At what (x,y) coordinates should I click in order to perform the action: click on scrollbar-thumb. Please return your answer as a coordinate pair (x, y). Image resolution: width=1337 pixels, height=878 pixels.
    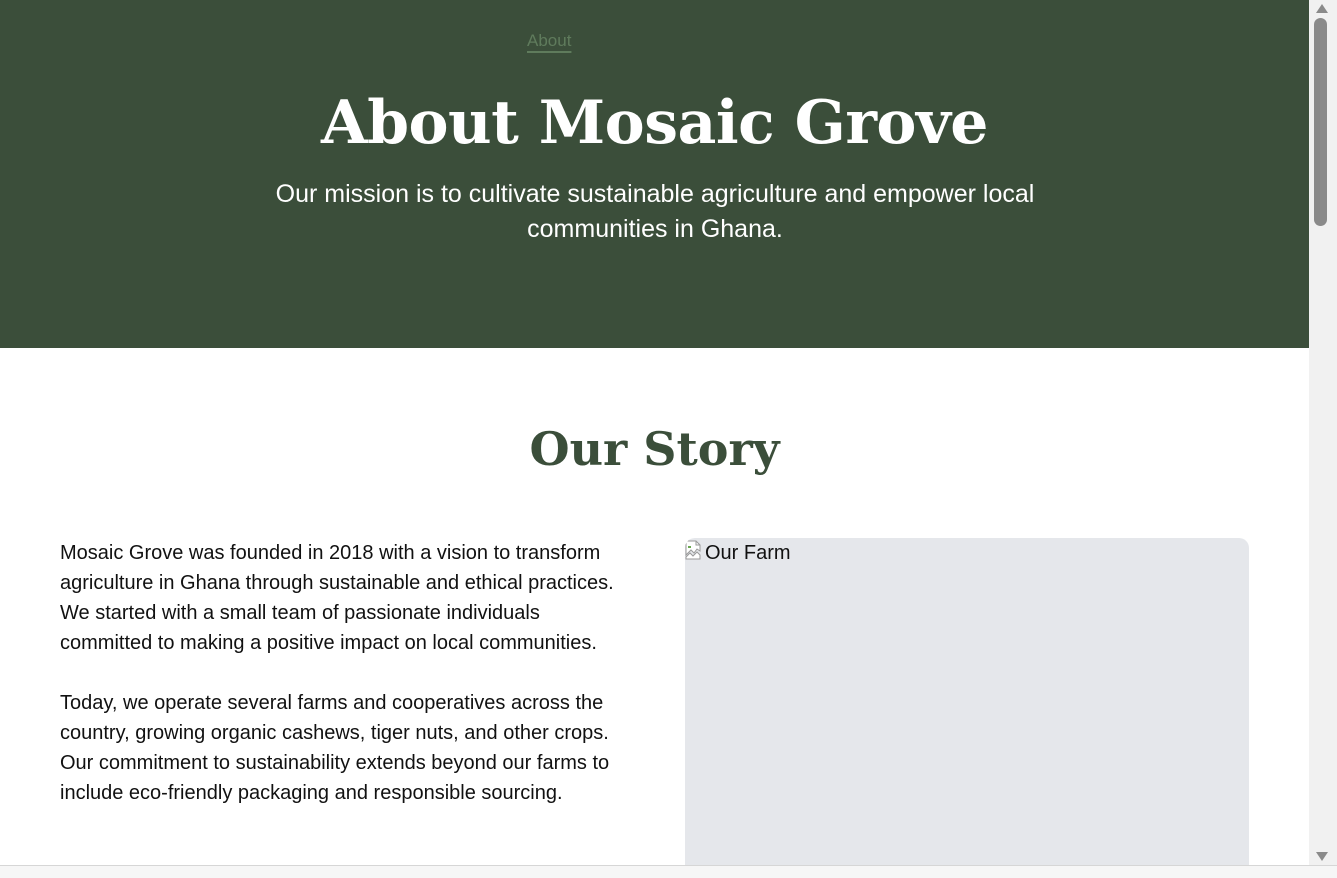
    Looking at the image, I should click on (1320, 122).